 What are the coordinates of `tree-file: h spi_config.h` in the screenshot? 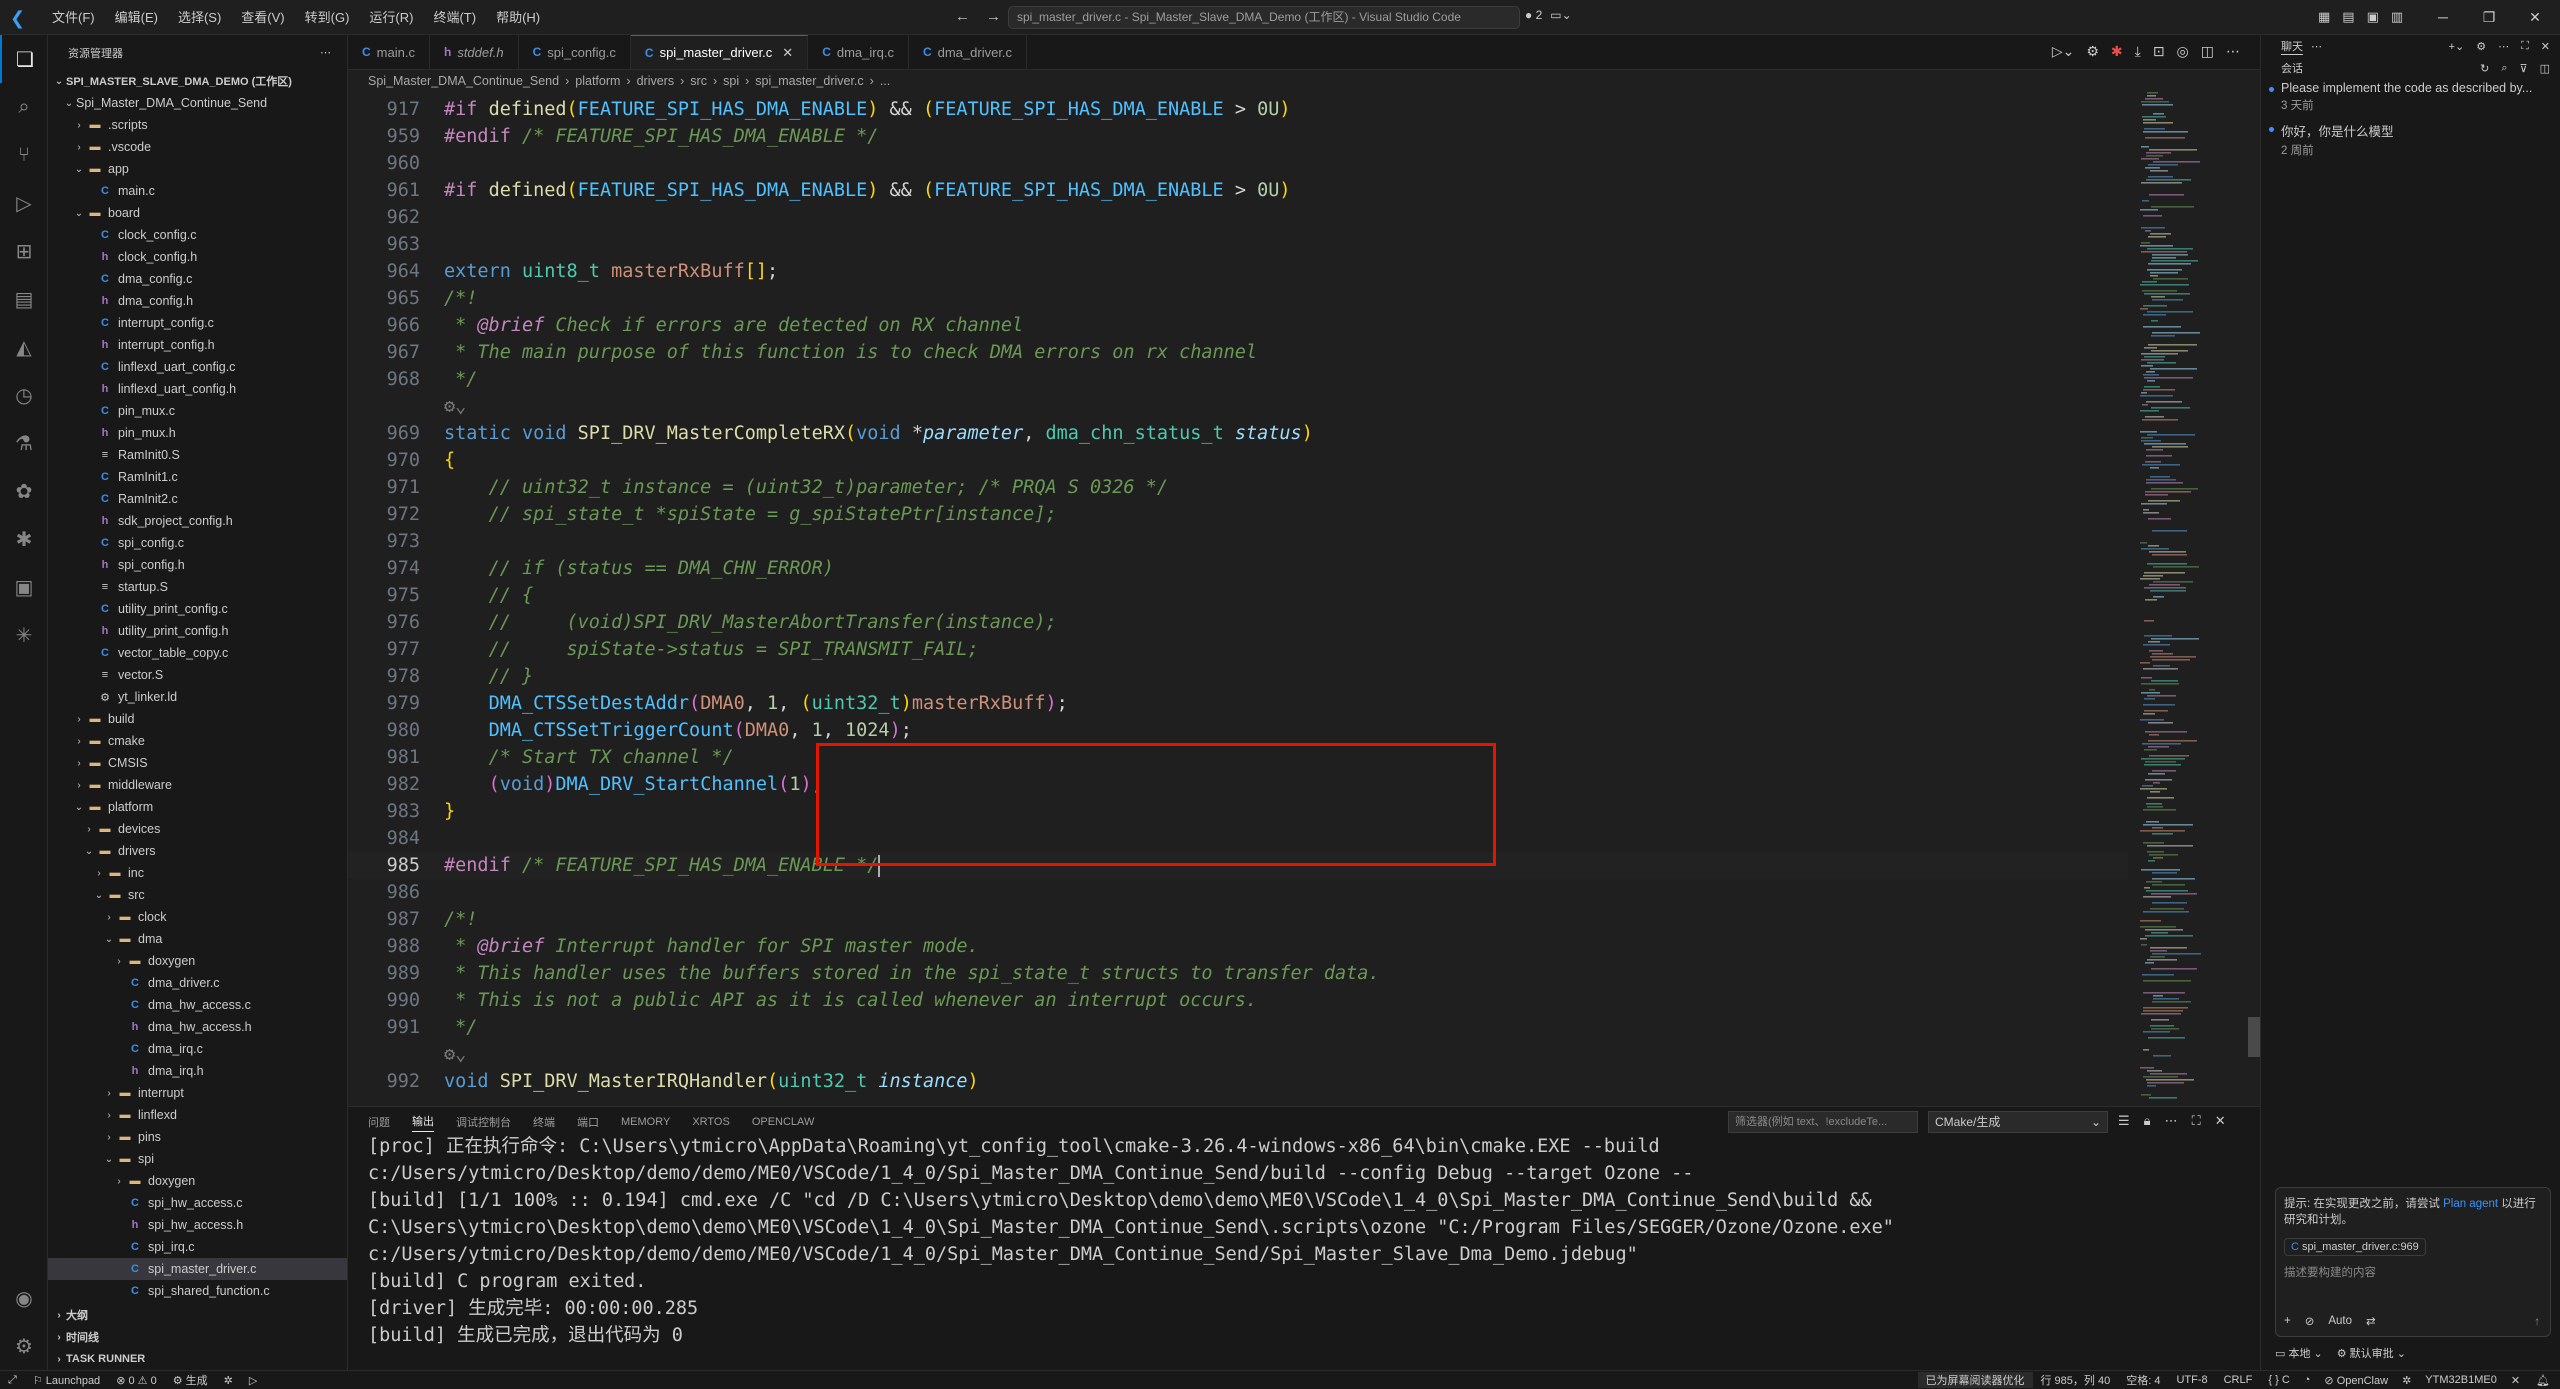 It's located at (197, 565).